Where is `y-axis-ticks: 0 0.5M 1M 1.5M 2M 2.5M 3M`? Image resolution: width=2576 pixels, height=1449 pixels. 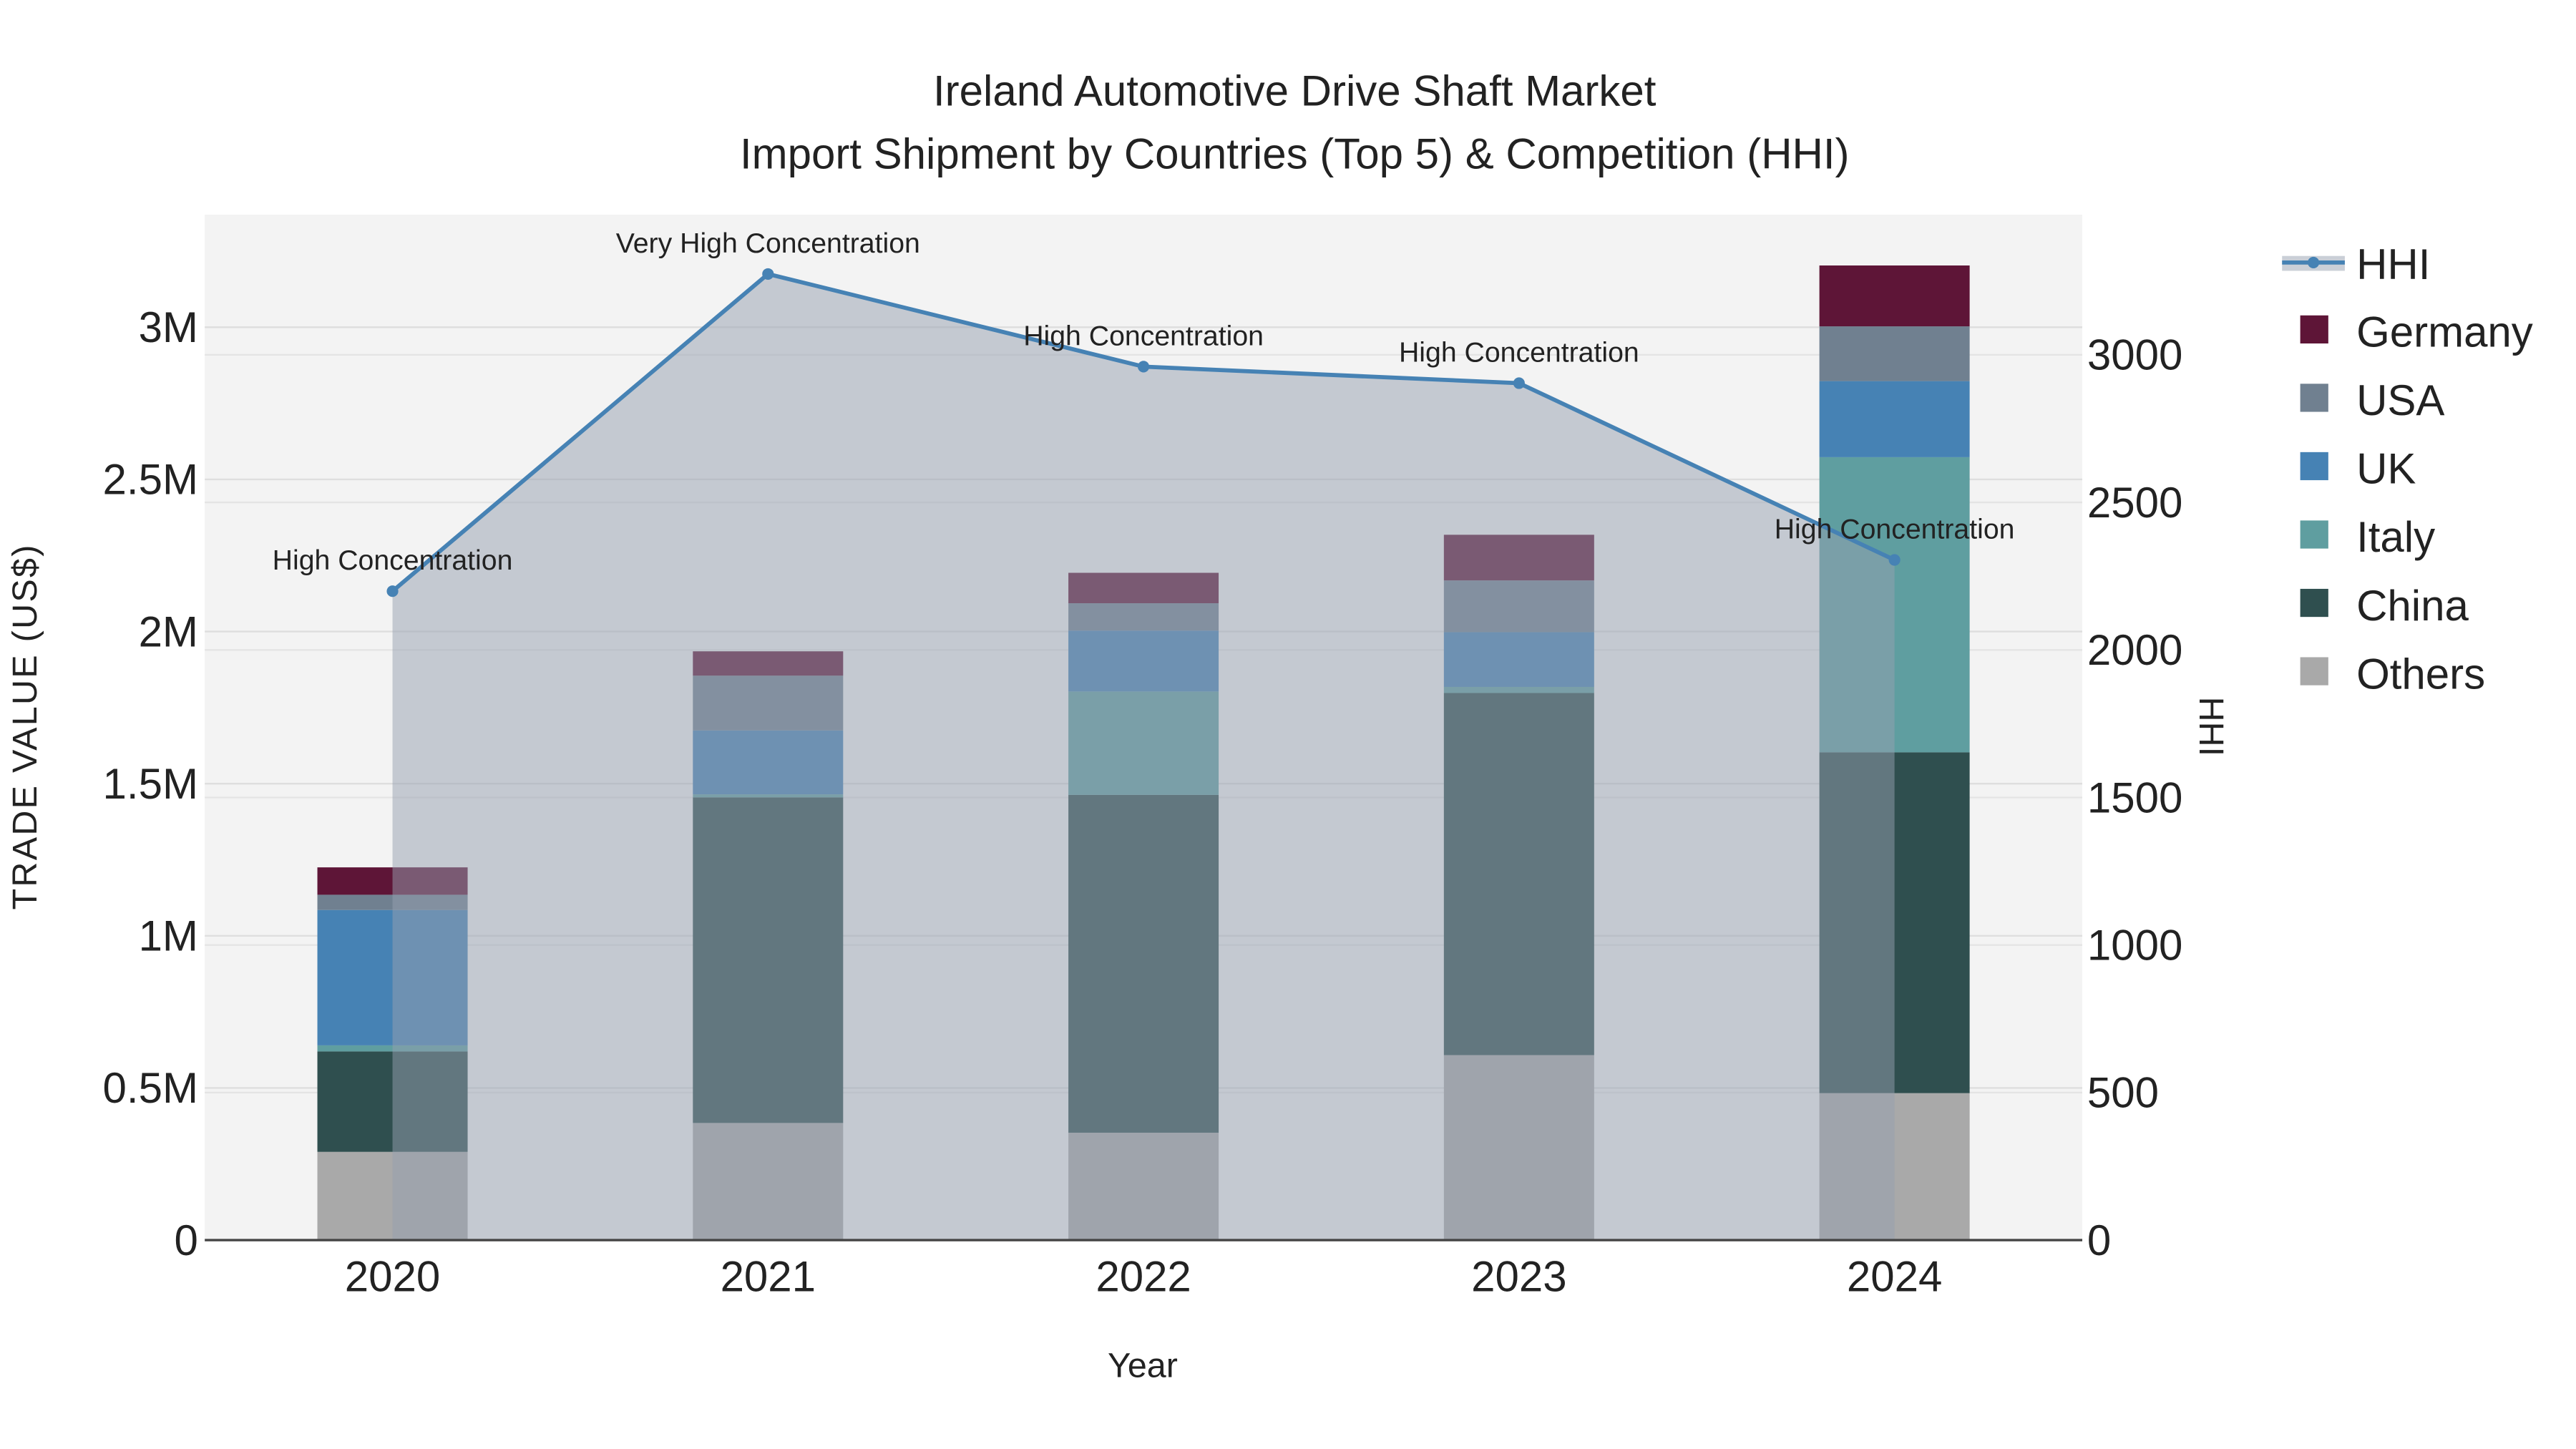 y-axis-ticks: 0 0.5M 1M 1.5M 2M 2.5M 3M is located at coordinates (150, 783).